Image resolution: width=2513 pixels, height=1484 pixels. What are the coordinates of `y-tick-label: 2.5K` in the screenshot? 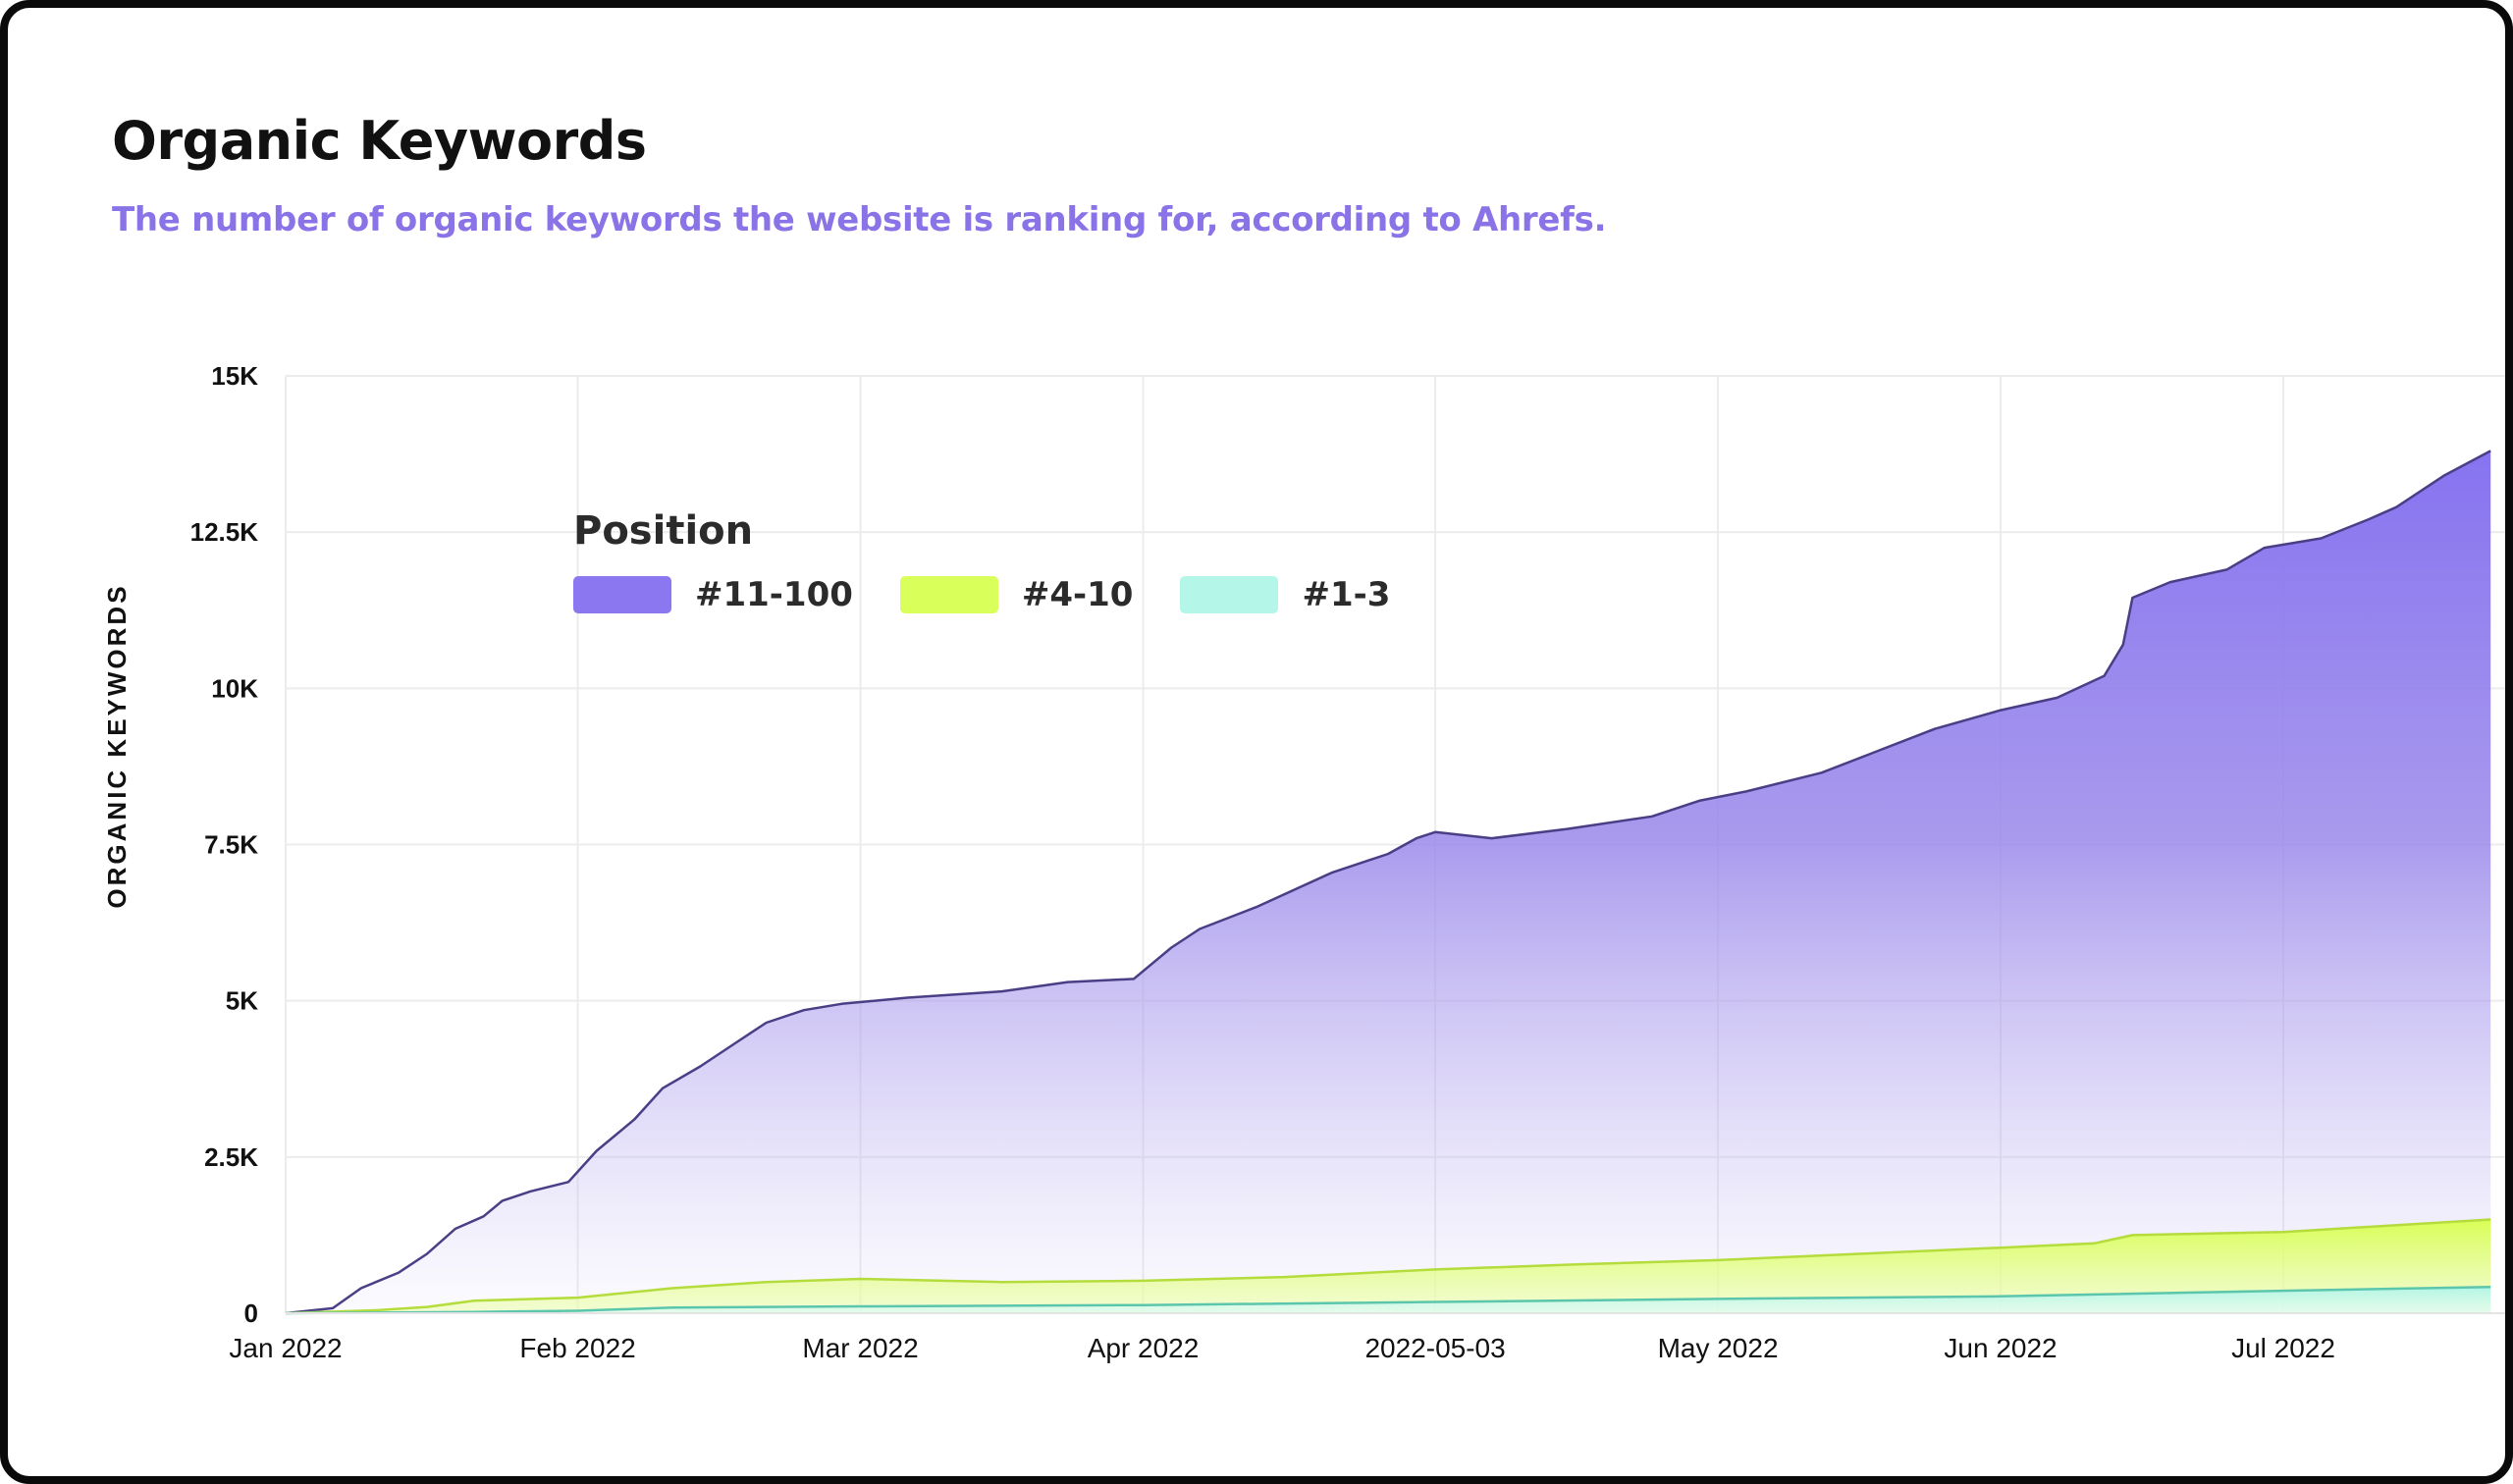 It's located at (231, 1157).